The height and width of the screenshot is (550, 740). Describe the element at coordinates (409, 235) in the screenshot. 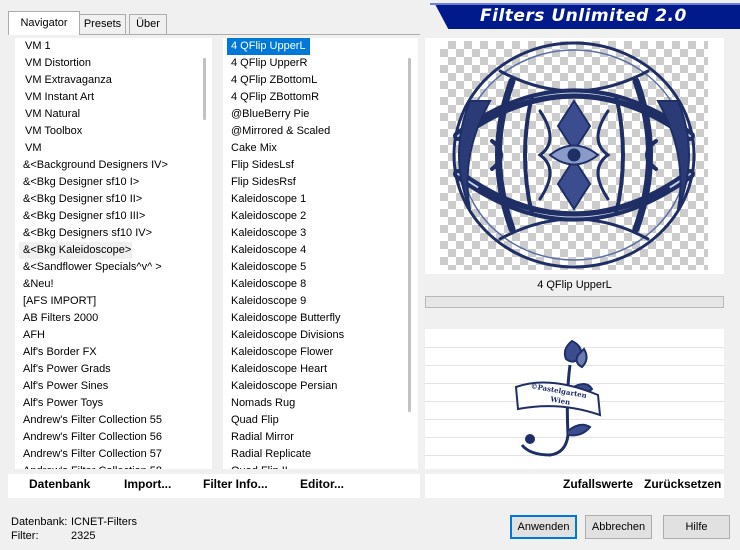

I see `filter-scroll-thumb` at that location.